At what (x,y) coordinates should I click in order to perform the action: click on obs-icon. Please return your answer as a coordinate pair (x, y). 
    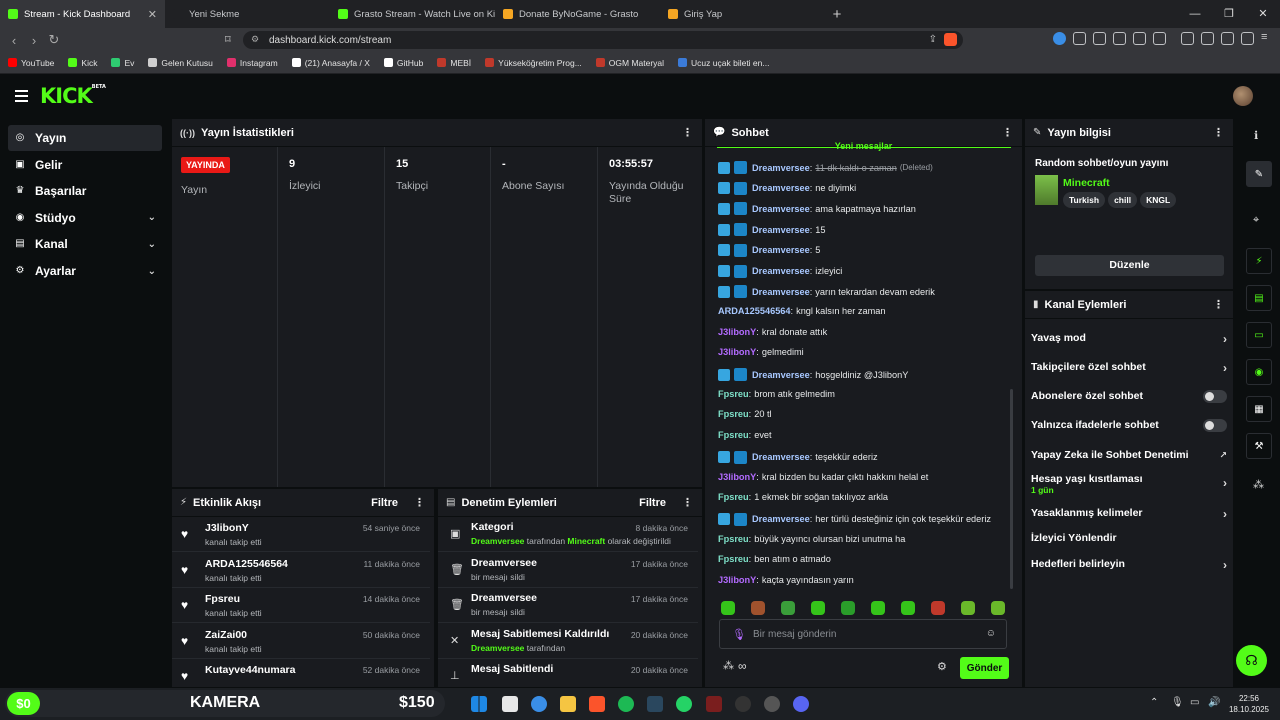
    Looking at the image, I should click on (772, 704).